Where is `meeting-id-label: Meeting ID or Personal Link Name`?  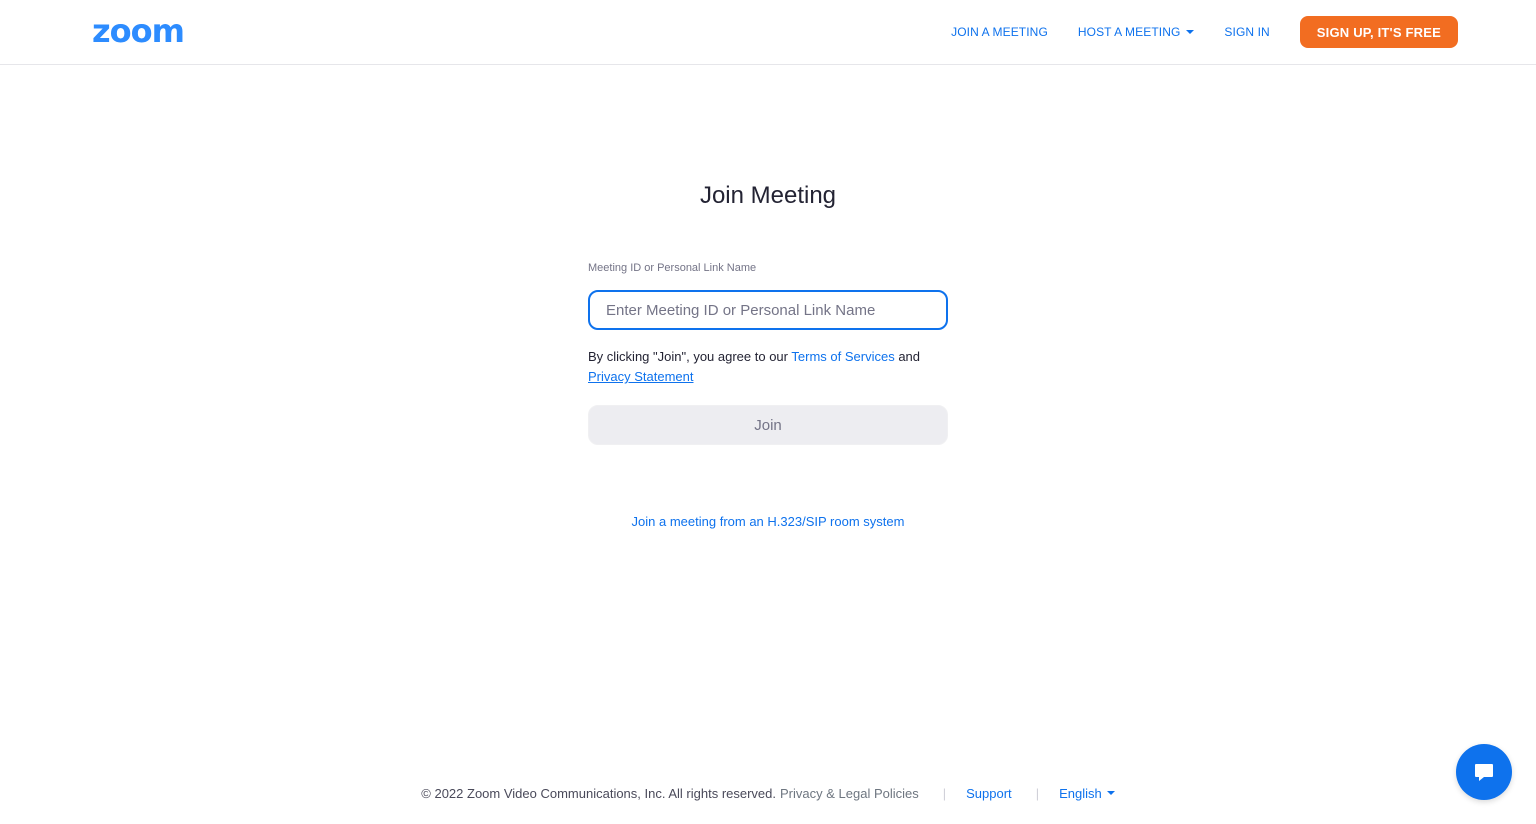 meeting-id-label: Meeting ID or Personal Link Name is located at coordinates (672, 268).